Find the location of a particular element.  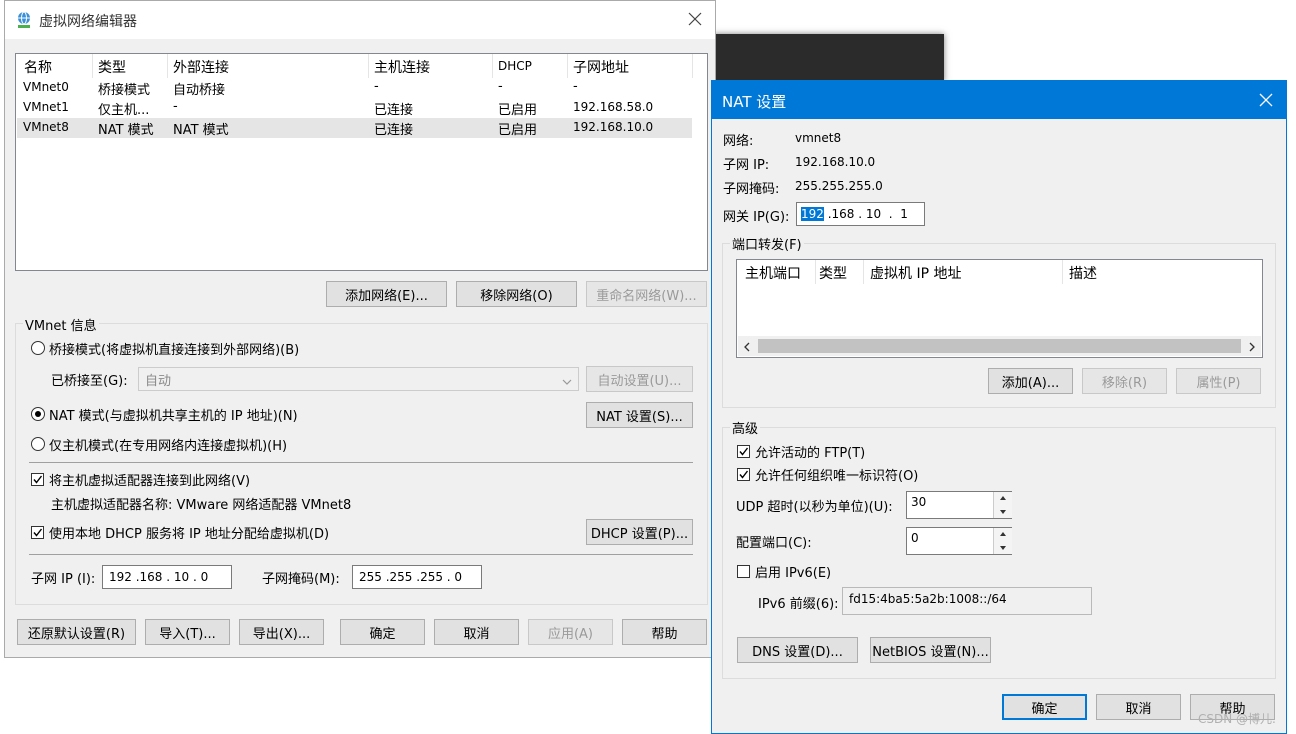

cell-subnet: 192.168.58.0 is located at coordinates (613, 107).